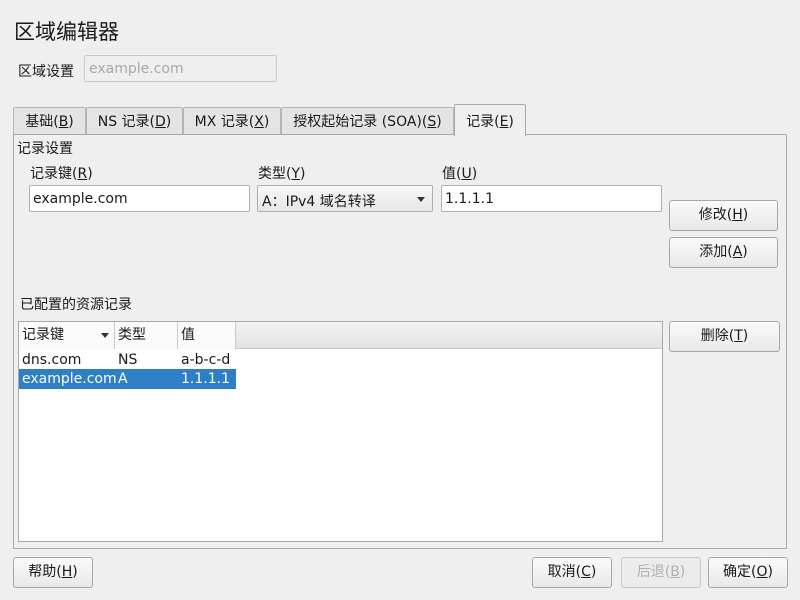 The image size is (800, 600). I want to click on record-value-input: 1.1.1.1, so click(551, 198).